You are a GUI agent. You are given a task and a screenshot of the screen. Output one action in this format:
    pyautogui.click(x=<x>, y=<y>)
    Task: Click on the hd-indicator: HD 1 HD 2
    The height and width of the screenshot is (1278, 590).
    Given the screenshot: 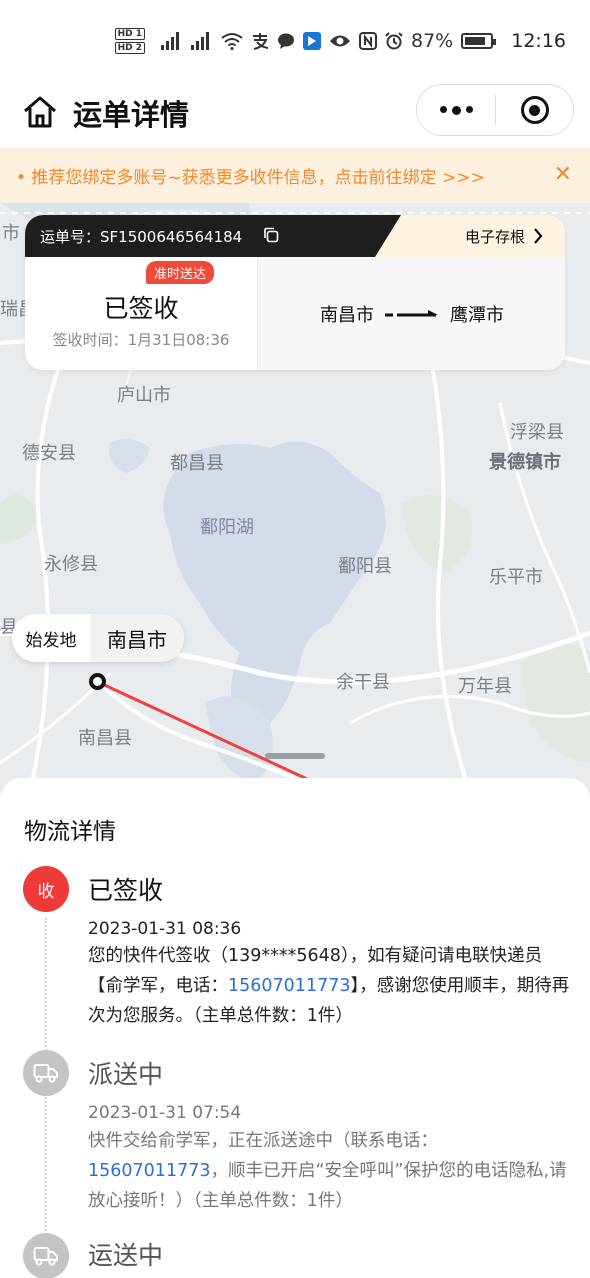 What is the action you would take?
    pyautogui.click(x=129, y=41)
    